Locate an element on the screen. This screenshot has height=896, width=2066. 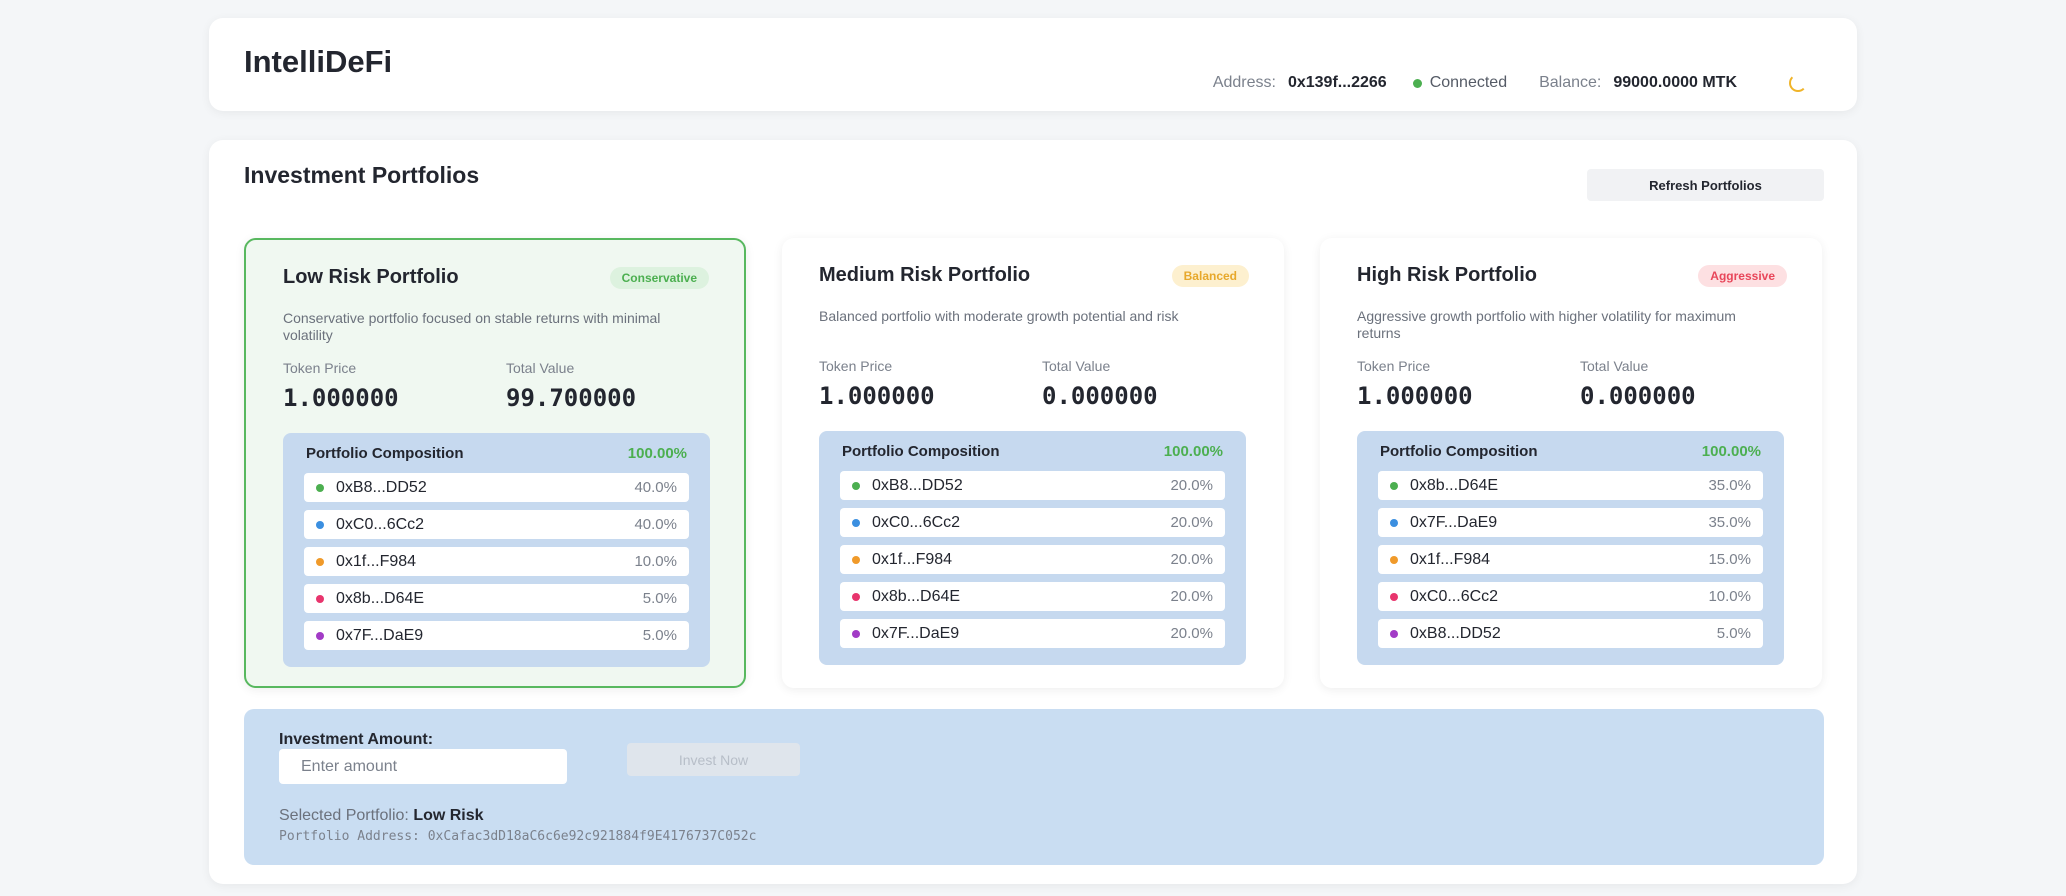
composition-item: 0x1f...F984 10.0% is located at coordinates (496, 561).